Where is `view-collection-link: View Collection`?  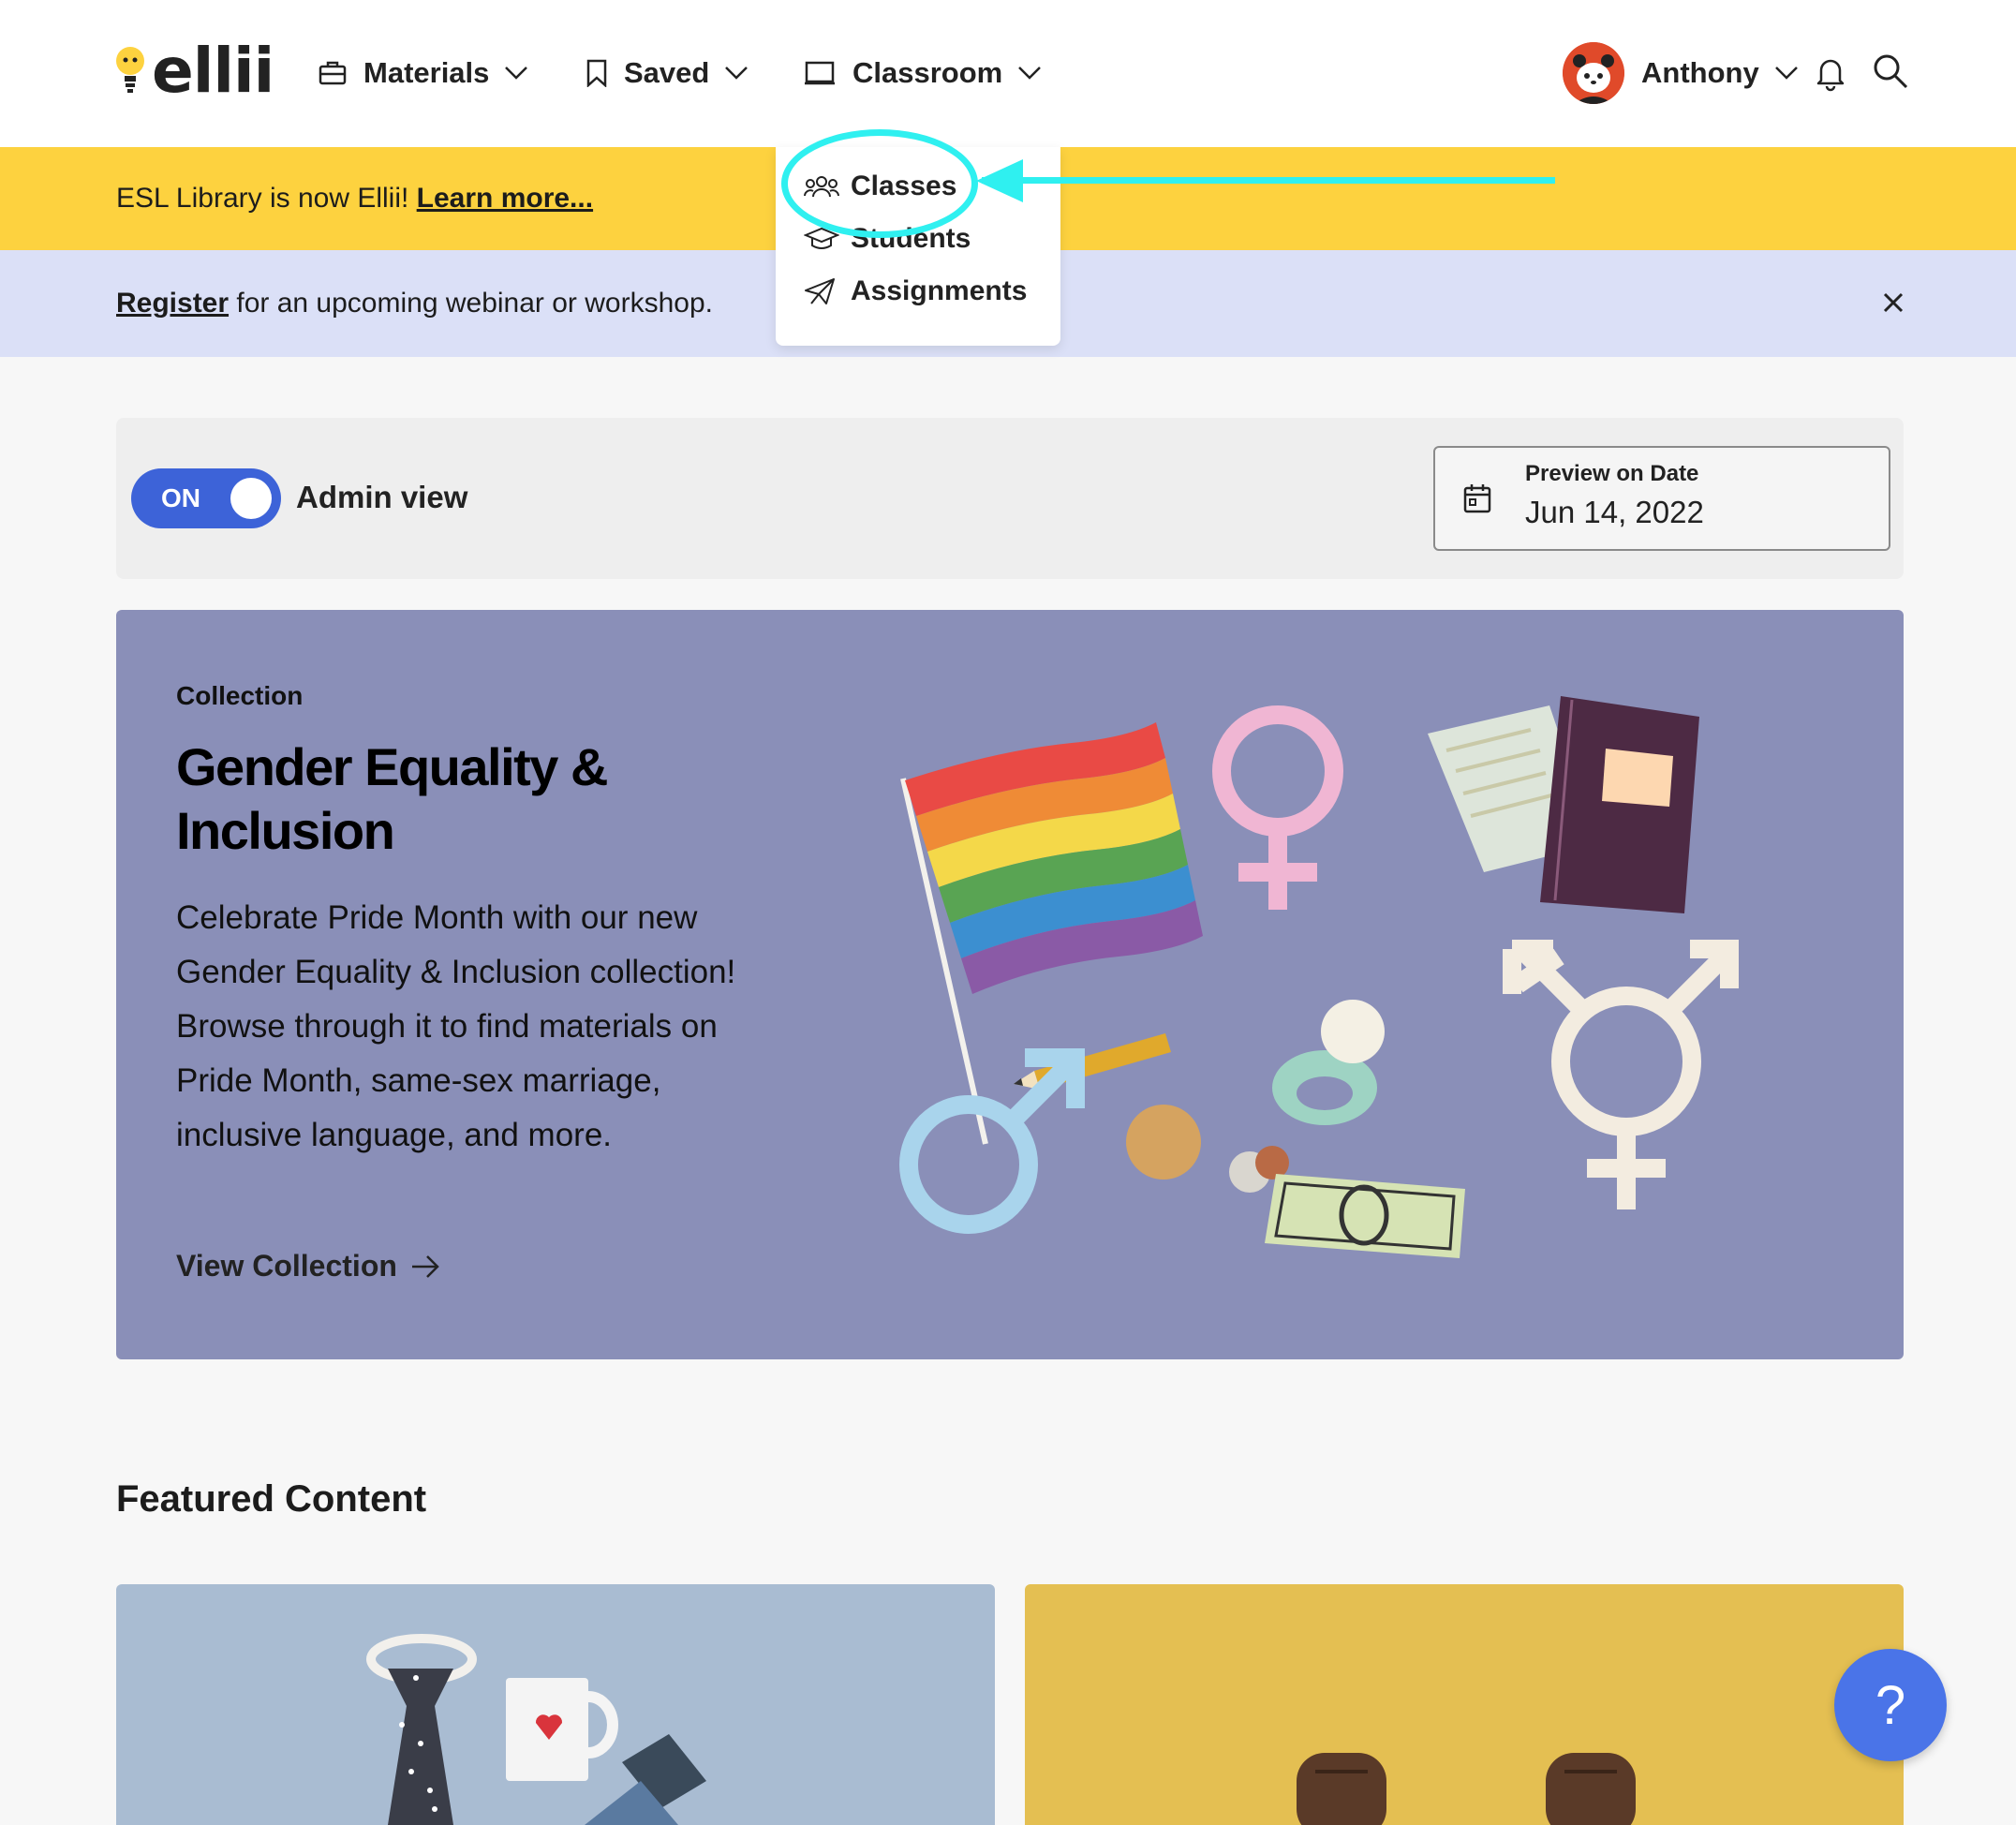 view-collection-link: View Collection is located at coordinates (308, 1266).